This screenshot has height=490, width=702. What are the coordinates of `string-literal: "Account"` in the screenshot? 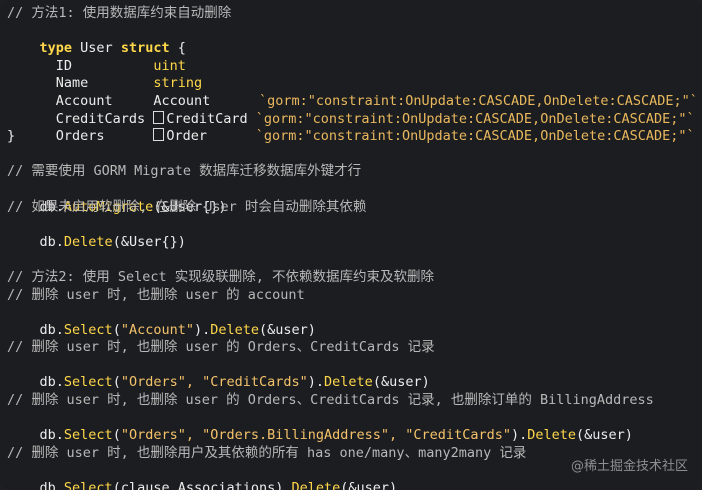 It's located at (157, 329).